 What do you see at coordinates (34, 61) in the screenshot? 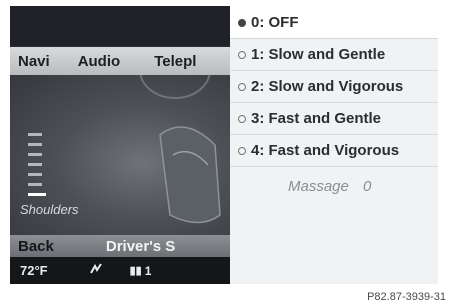
I see `menu-item-navi: Navi` at bounding box center [34, 61].